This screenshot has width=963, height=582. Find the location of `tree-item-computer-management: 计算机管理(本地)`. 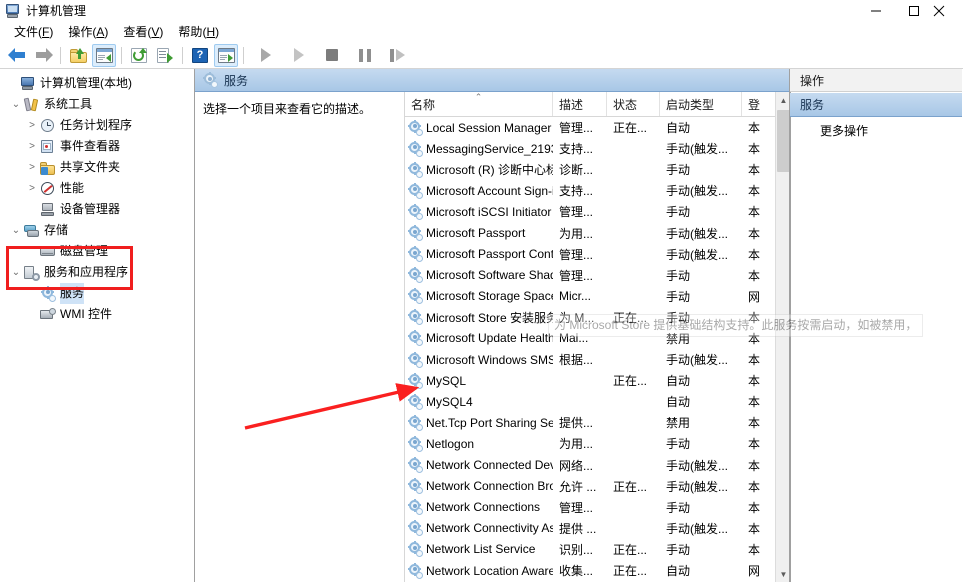

tree-item-computer-management: 计算机管理(本地) is located at coordinates (97, 83).